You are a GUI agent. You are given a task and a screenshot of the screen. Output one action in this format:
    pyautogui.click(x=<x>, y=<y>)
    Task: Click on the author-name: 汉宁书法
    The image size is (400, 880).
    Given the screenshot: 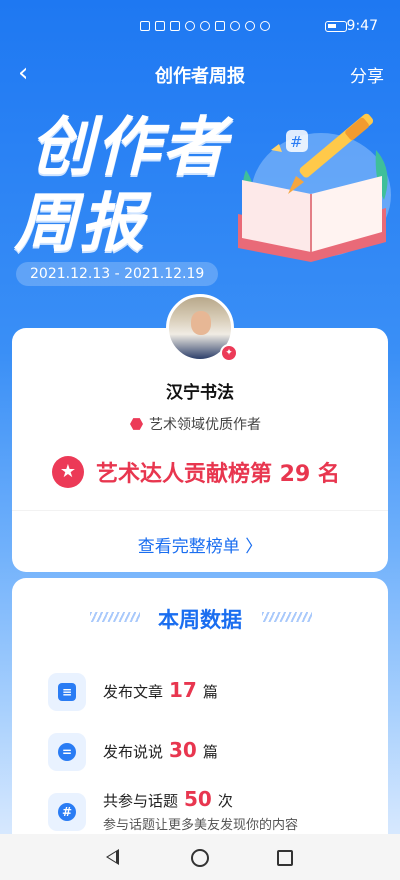 What is the action you would take?
    pyautogui.click(x=200, y=393)
    